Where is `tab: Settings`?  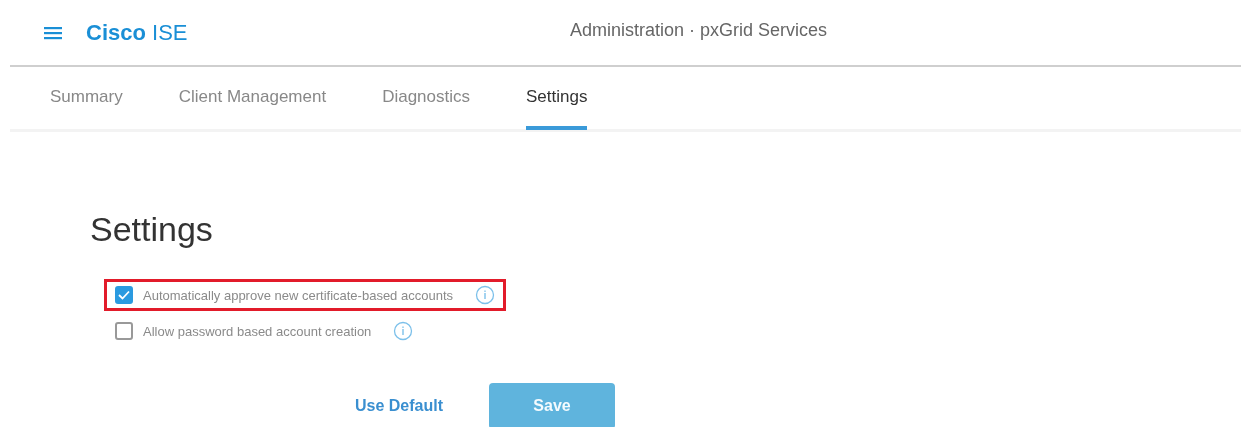 tab: Settings is located at coordinates (557, 98).